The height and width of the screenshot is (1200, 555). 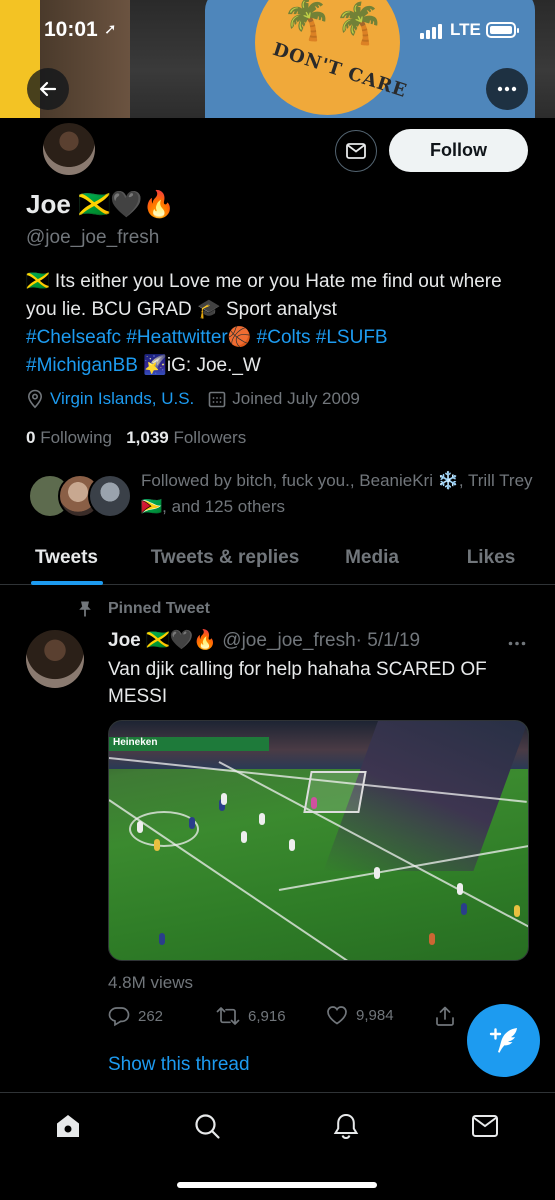 I want to click on reply-count: 262, so click(x=151, y=1016).